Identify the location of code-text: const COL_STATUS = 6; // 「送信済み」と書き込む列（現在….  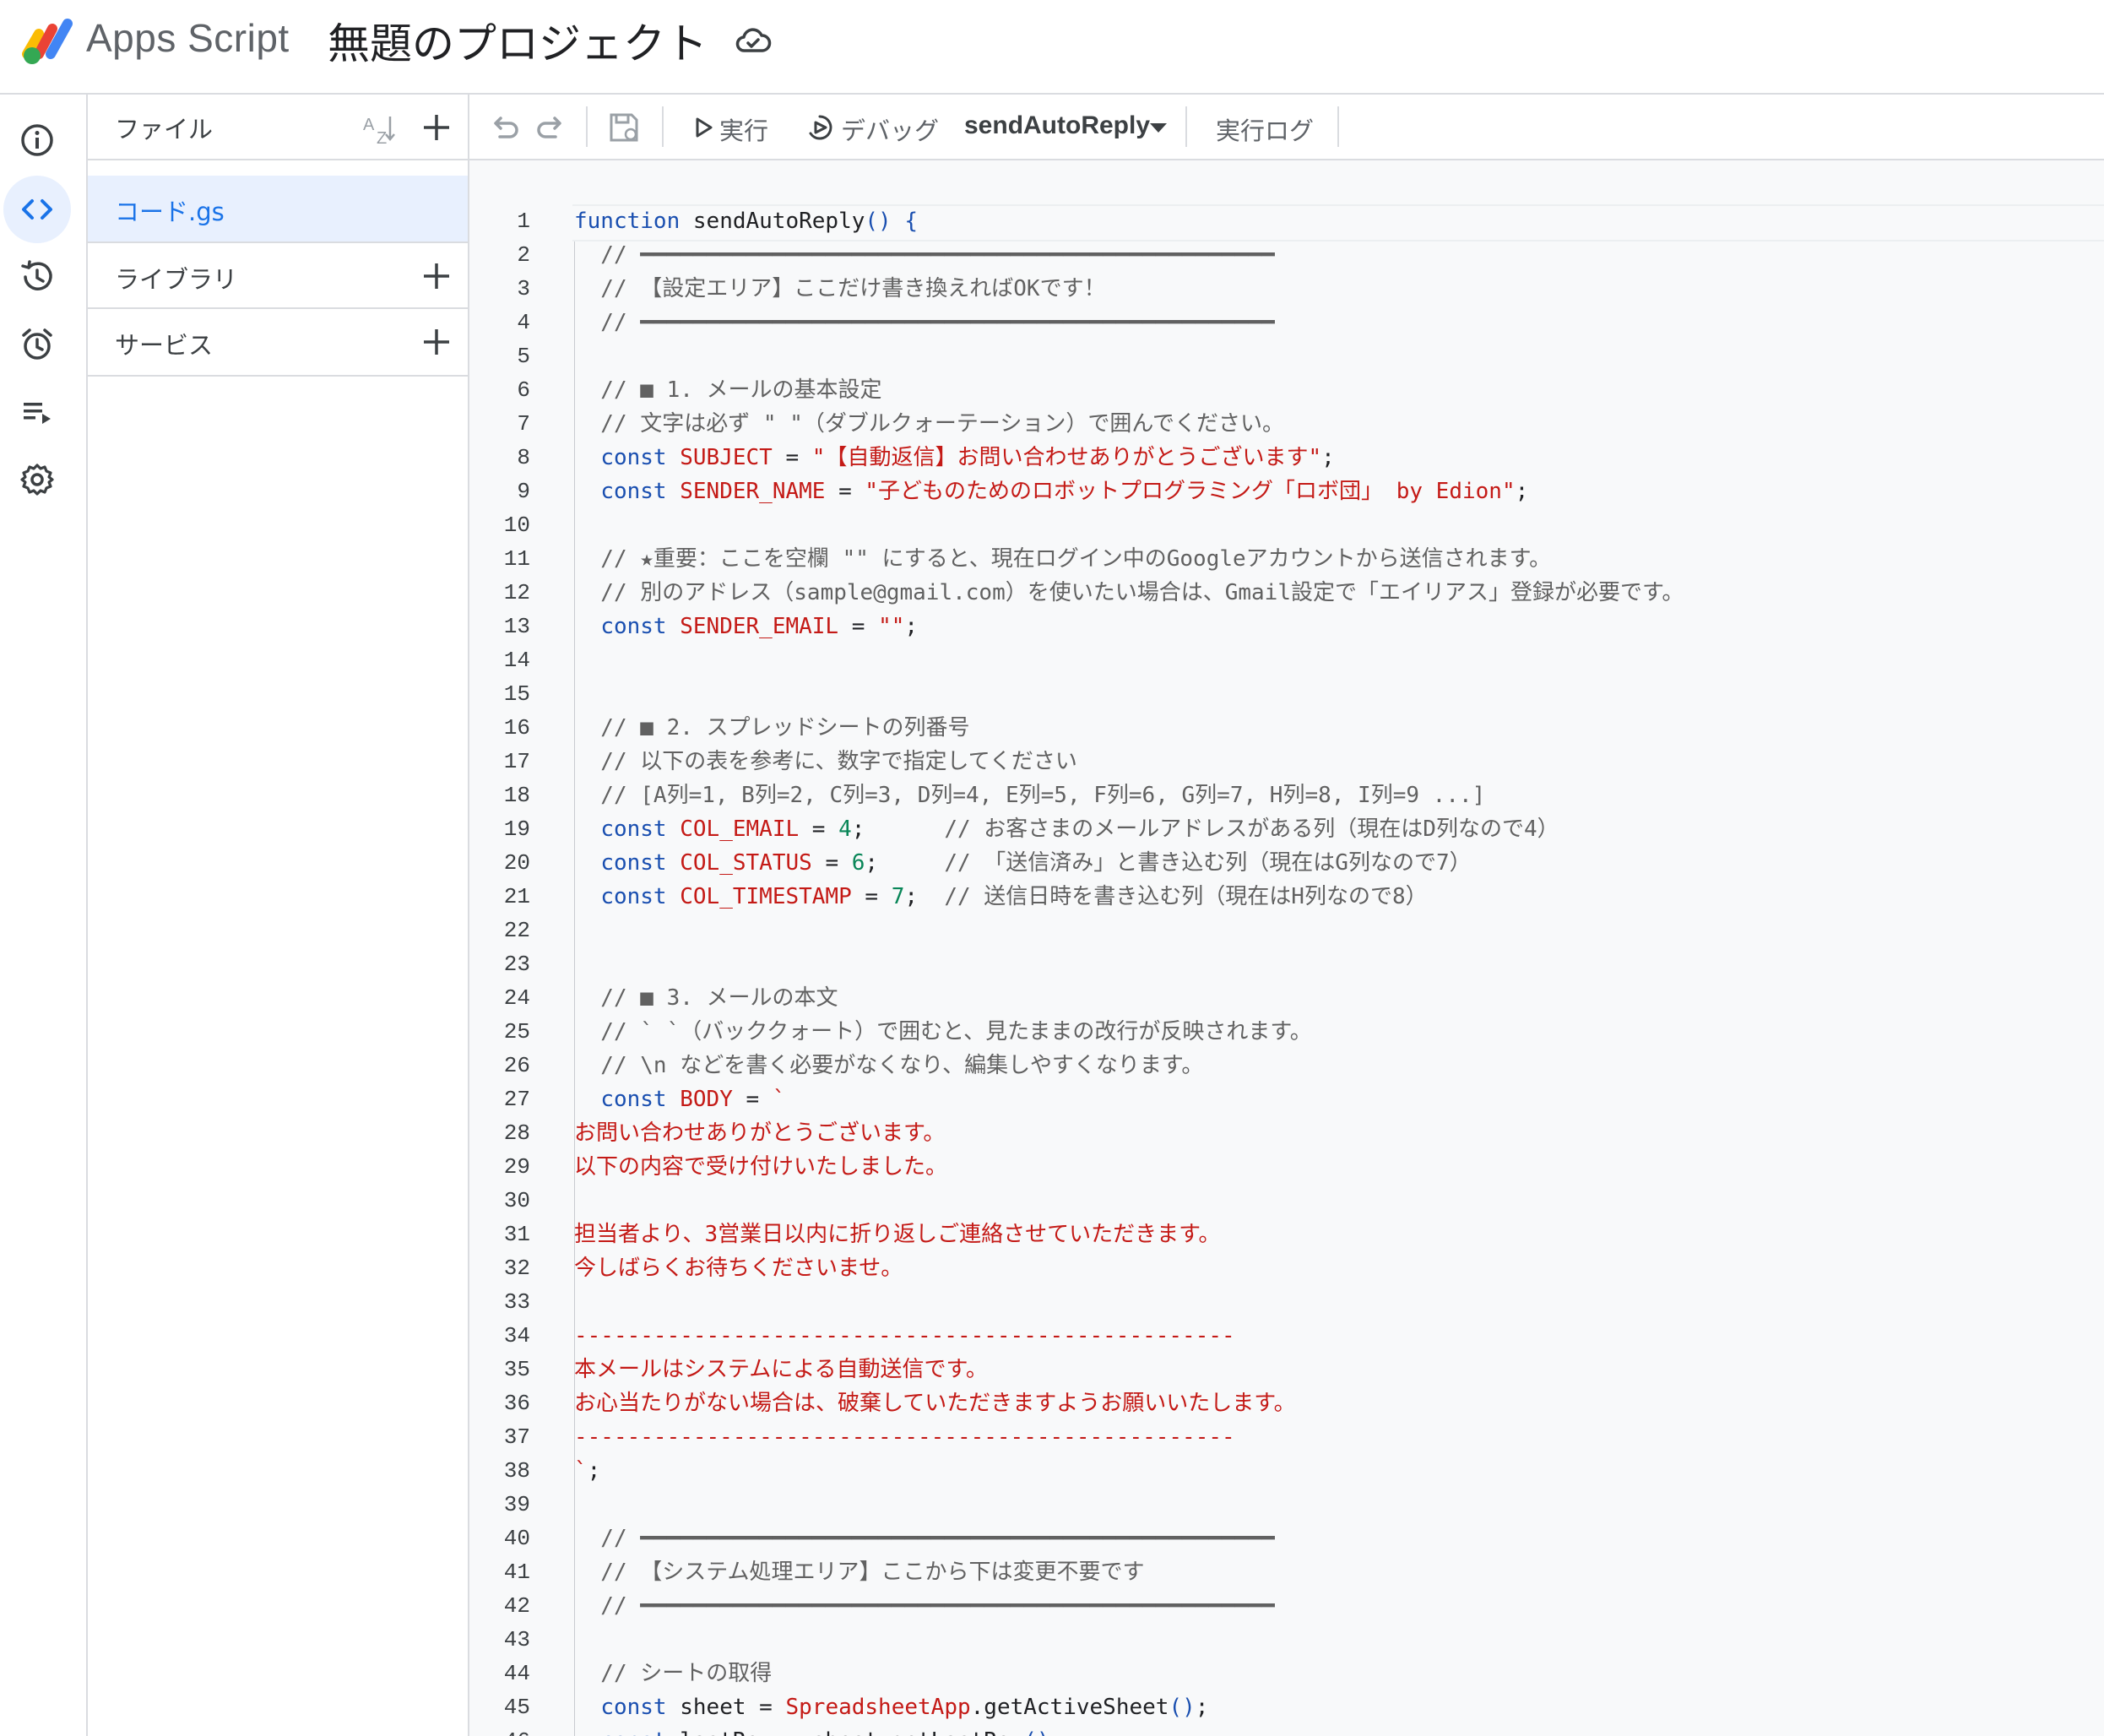
(1023, 863).